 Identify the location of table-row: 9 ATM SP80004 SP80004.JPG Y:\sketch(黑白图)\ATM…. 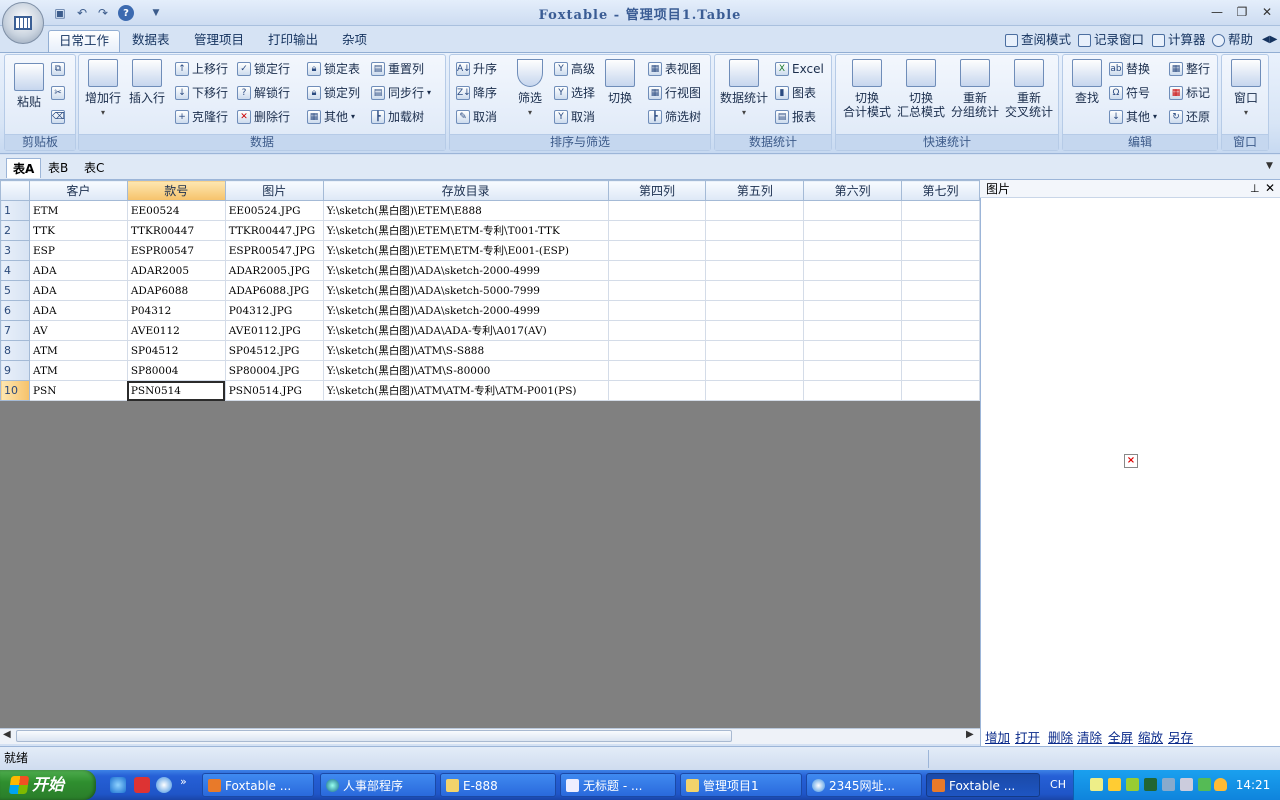
(490, 370).